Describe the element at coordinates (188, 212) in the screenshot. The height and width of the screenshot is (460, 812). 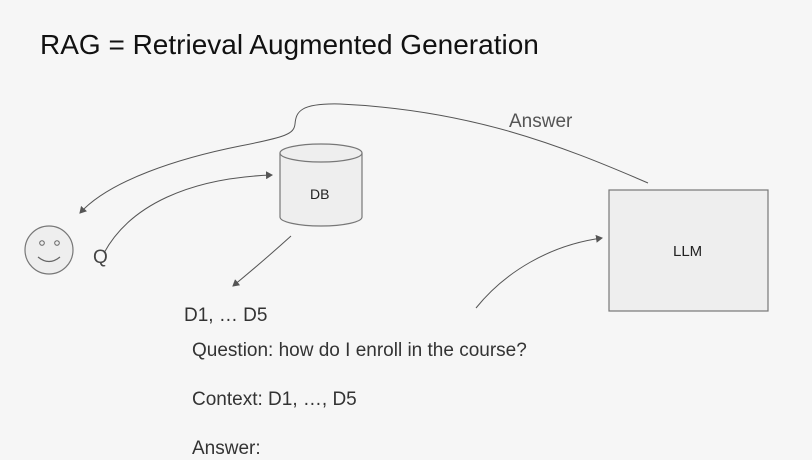
I see `query-arrow` at that location.